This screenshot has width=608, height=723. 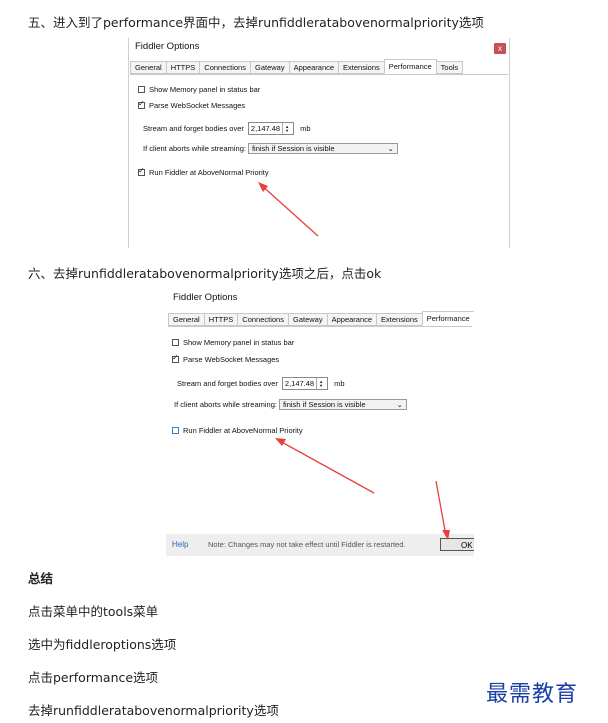 What do you see at coordinates (509, 143) in the screenshot?
I see `dialog1-right-edge` at bounding box center [509, 143].